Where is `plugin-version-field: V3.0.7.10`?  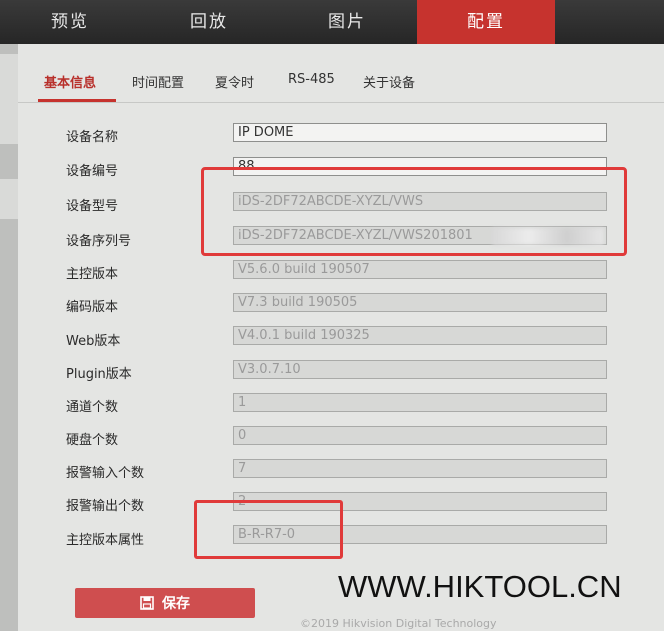
plugin-version-field: V3.0.7.10 is located at coordinates (420, 369).